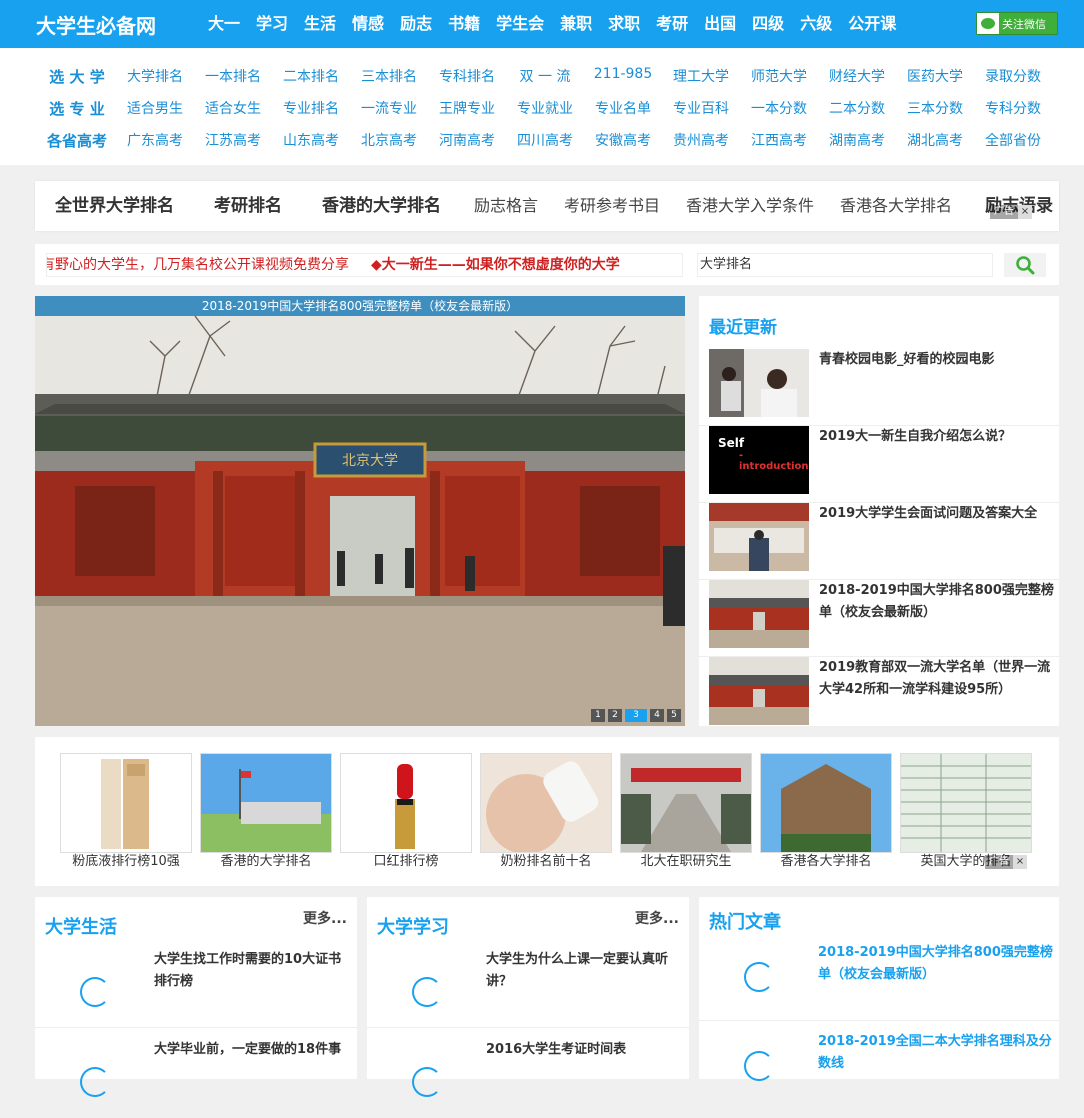  Describe the element at coordinates (686, 862) in the screenshot. I see `strip-label: 北大在职研究生` at that location.